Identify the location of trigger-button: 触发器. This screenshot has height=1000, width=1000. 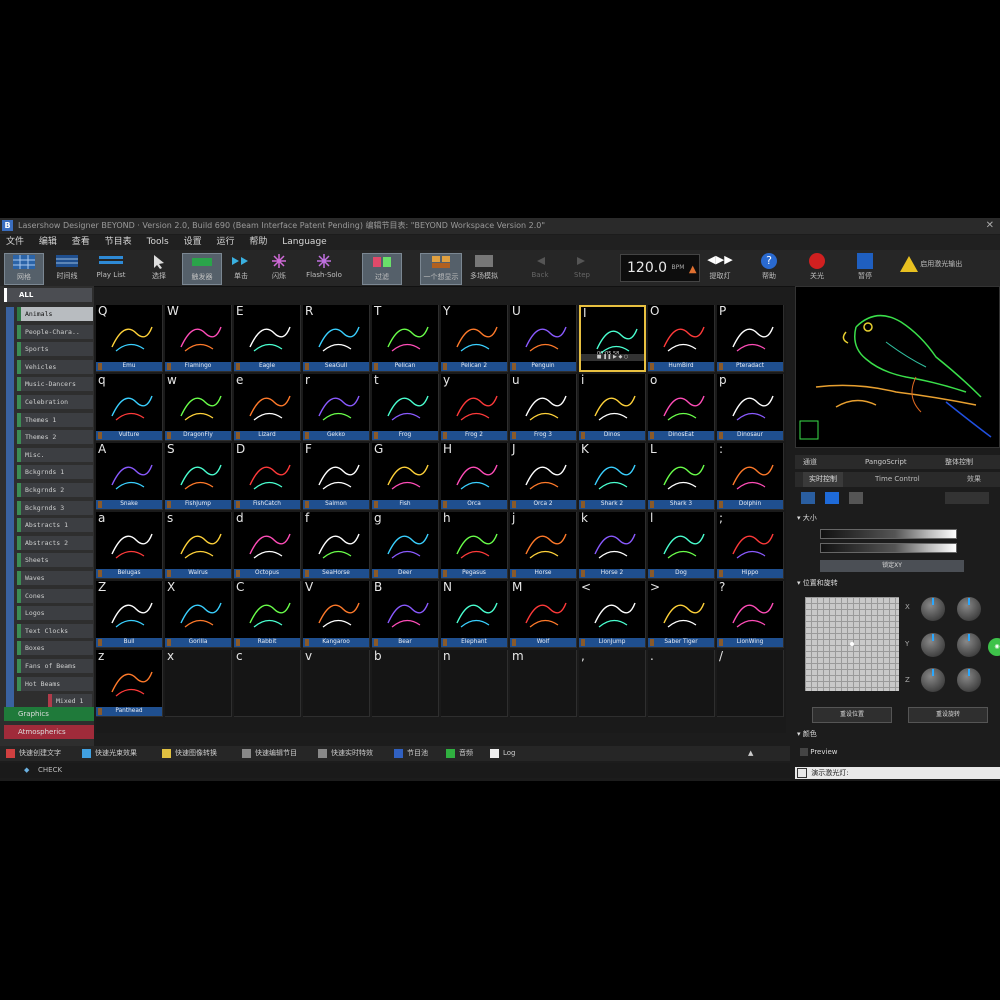
(202, 269).